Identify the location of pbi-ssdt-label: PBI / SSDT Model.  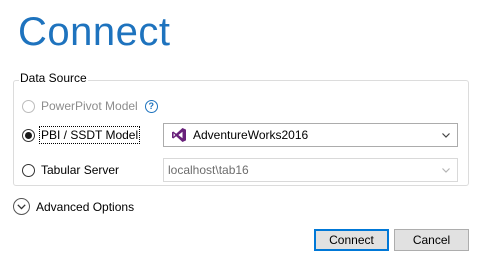
(89, 135).